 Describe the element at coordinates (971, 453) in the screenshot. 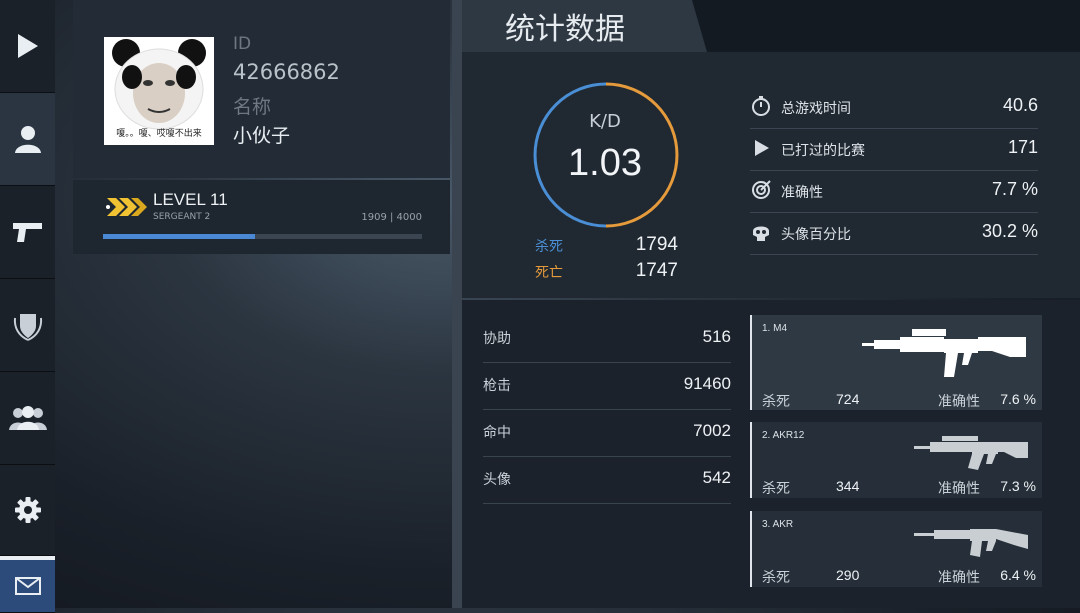

I see `akr12-rifle-icon` at that location.